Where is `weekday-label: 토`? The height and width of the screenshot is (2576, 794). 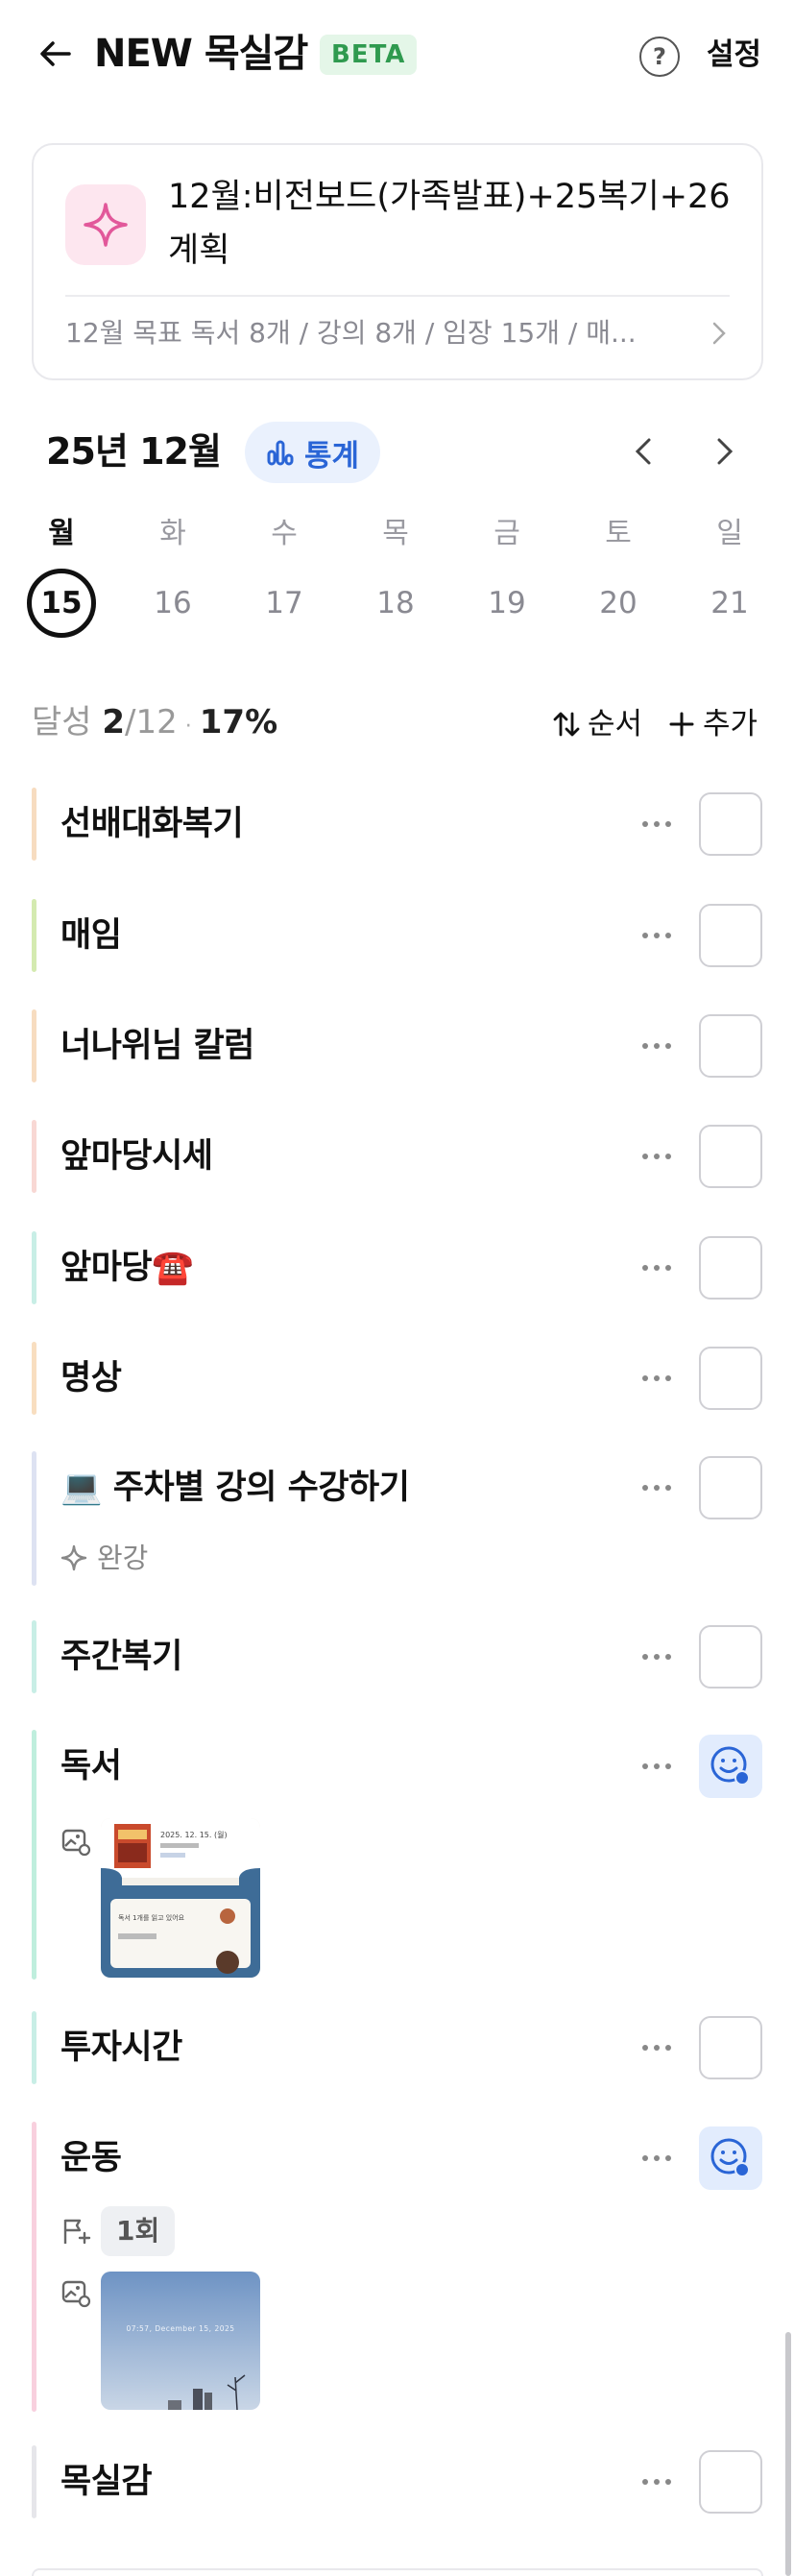 weekday-label: 토 is located at coordinates (618, 533).